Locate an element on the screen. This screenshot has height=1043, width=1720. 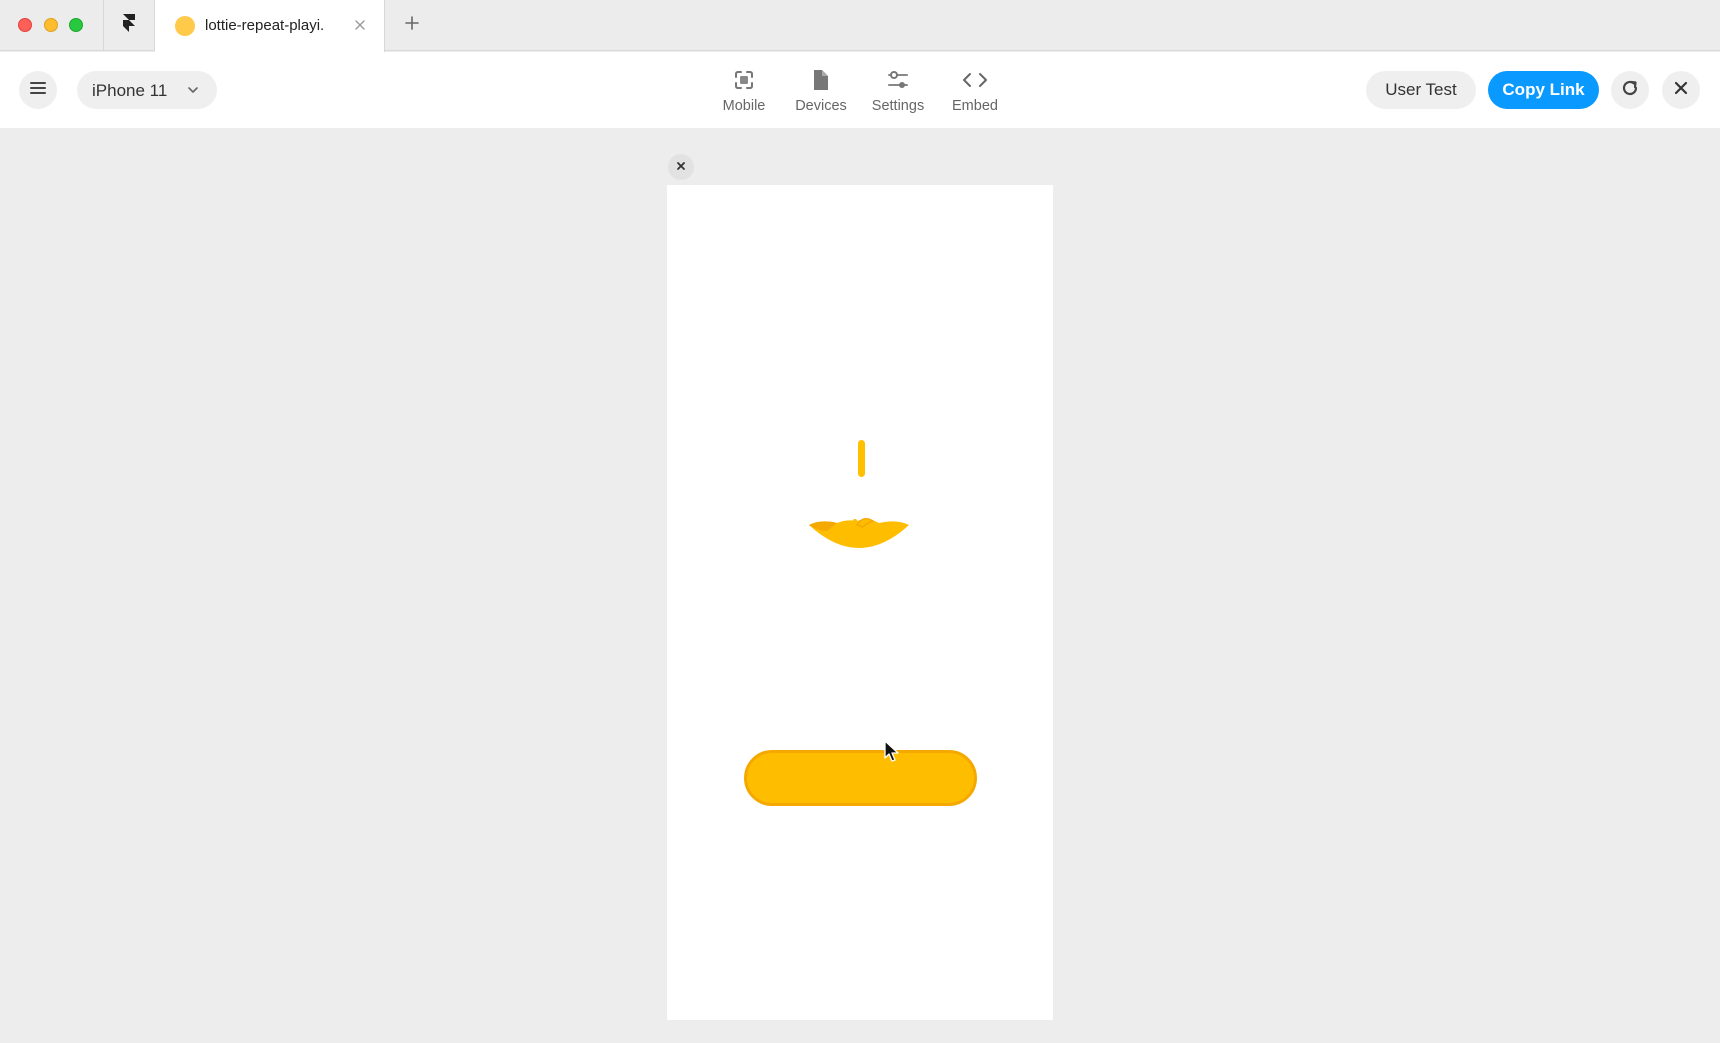
frame-close-button is located at coordinates (681, 167).